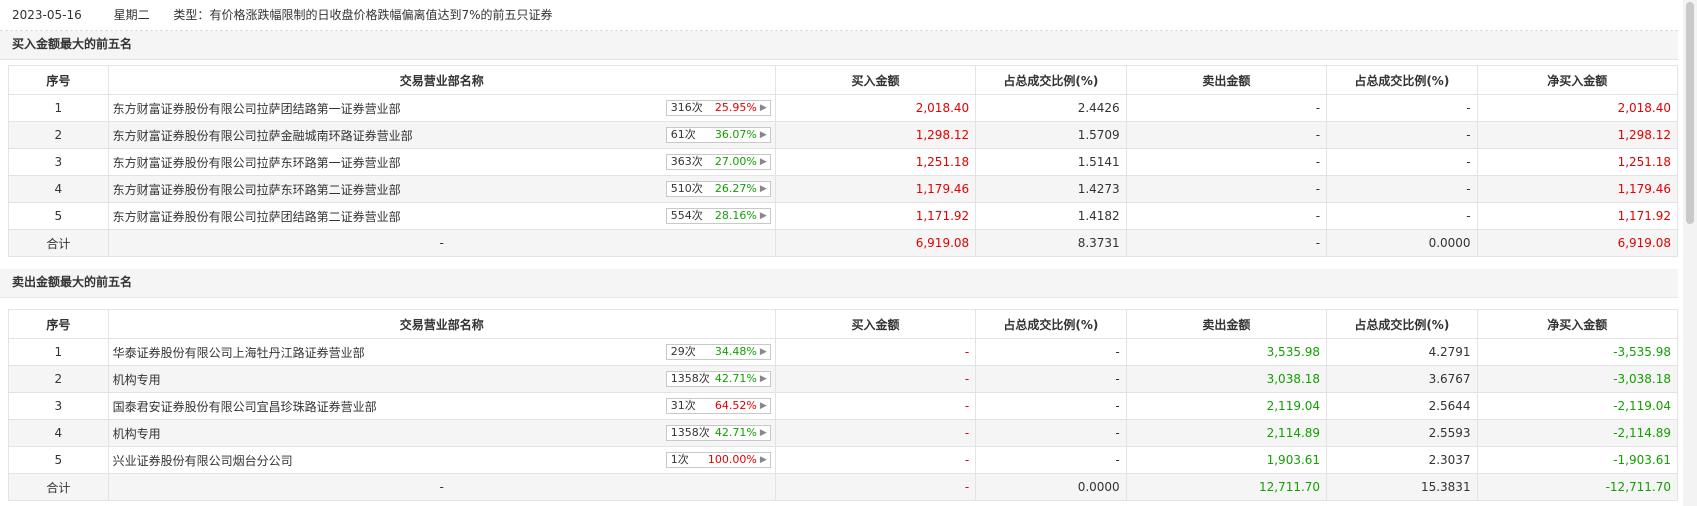 The height and width of the screenshot is (506, 1697). Describe the element at coordinates (441, 162) in the screenshot. I see `branch-name-cell: 东方财富证券股份有限公司拉萨东环路第一证券营业部 363次 27.00% ▶` at that location.